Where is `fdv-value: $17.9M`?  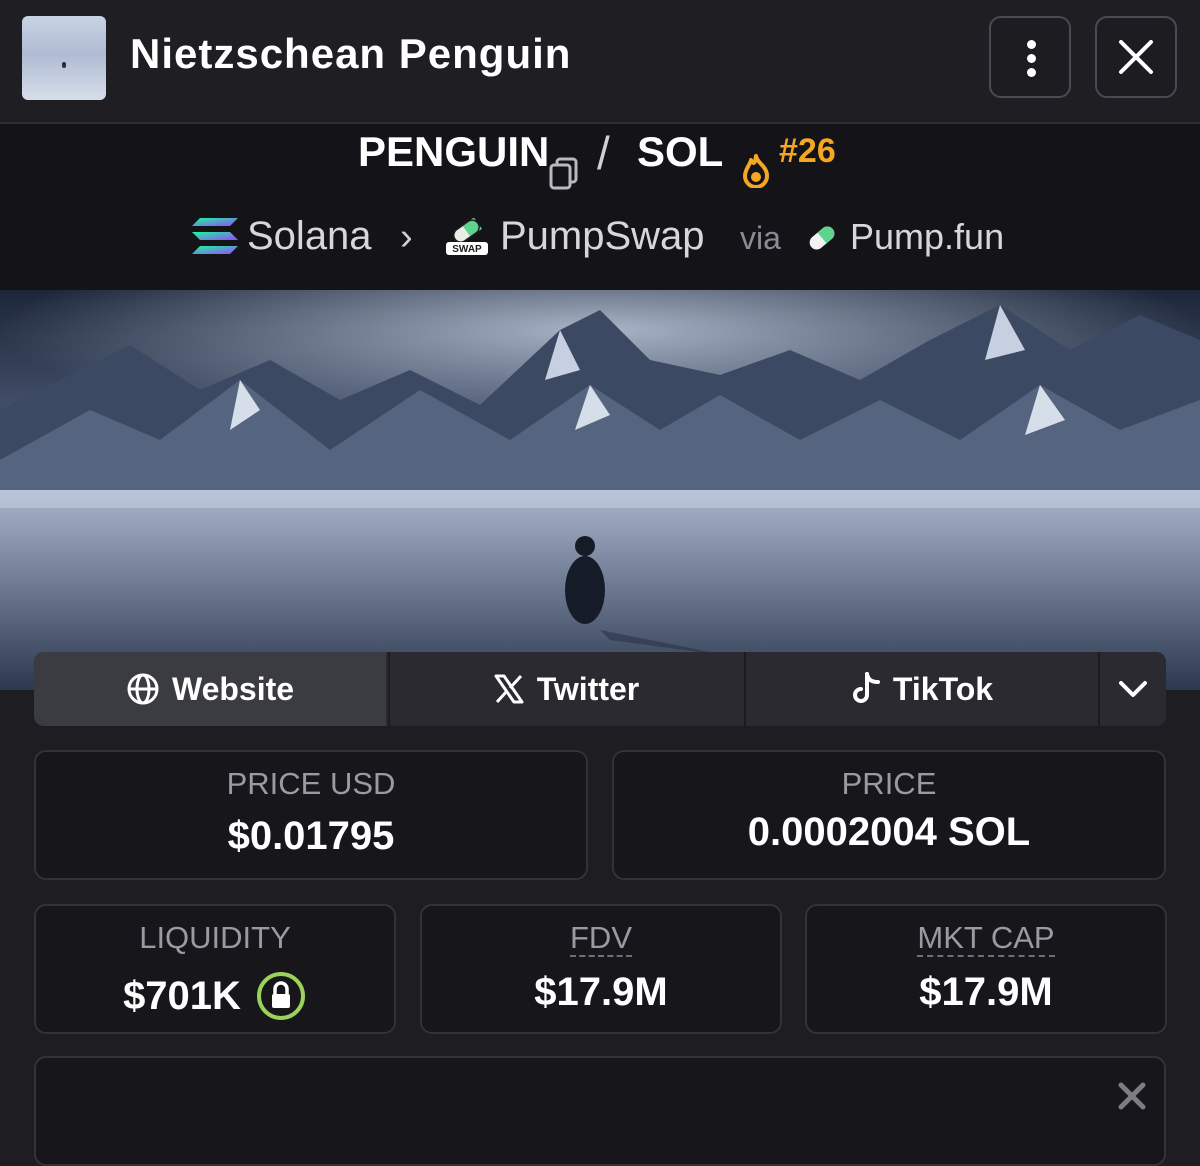
fdv-value: $17.9M is located at coordinates (601, 992).